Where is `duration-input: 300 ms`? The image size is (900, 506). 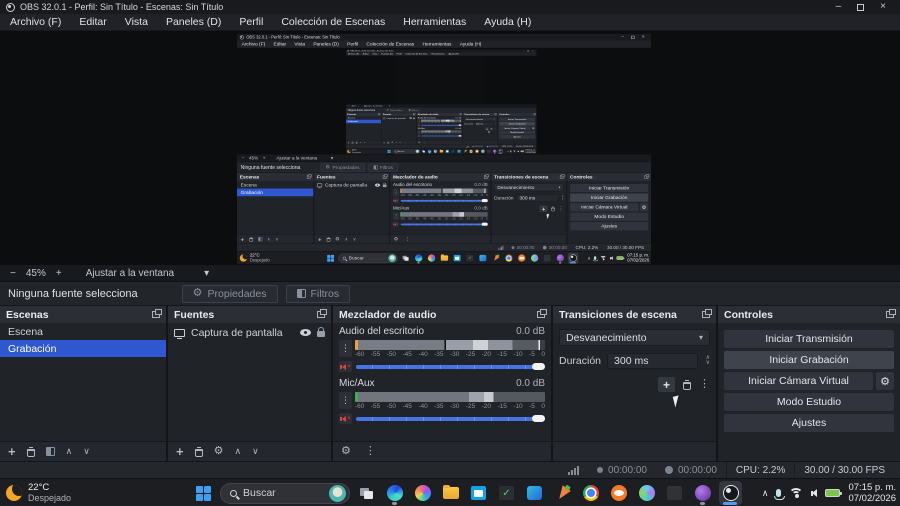
duration-input: 300 ms is located at coordinates (652, 361).